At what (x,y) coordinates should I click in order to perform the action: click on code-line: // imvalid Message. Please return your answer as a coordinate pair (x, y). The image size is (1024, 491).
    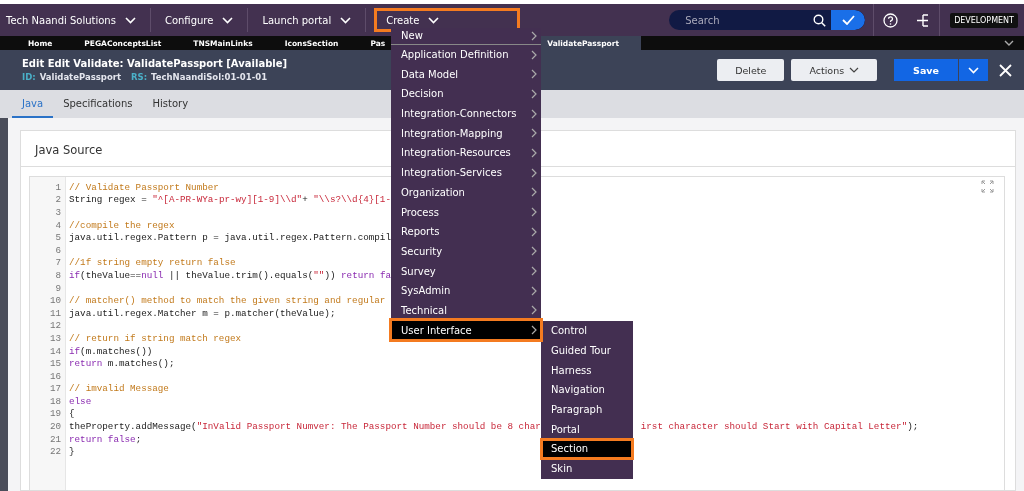
    Looking at the image, I should click on (118, 389).